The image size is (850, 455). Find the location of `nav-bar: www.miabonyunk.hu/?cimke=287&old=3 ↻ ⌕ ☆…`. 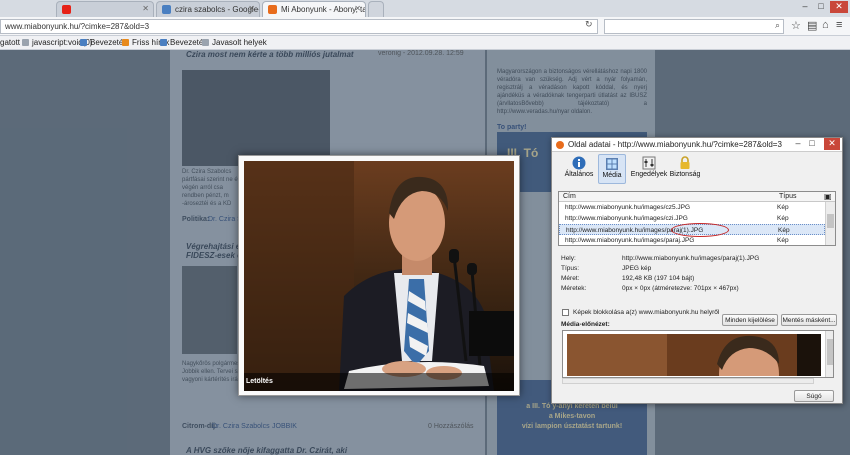

nav-bar: www.miabonyunk.hu/?cimke=287&old=3 ↻ ⌕ ☆… is located at coordinates (425, 26).